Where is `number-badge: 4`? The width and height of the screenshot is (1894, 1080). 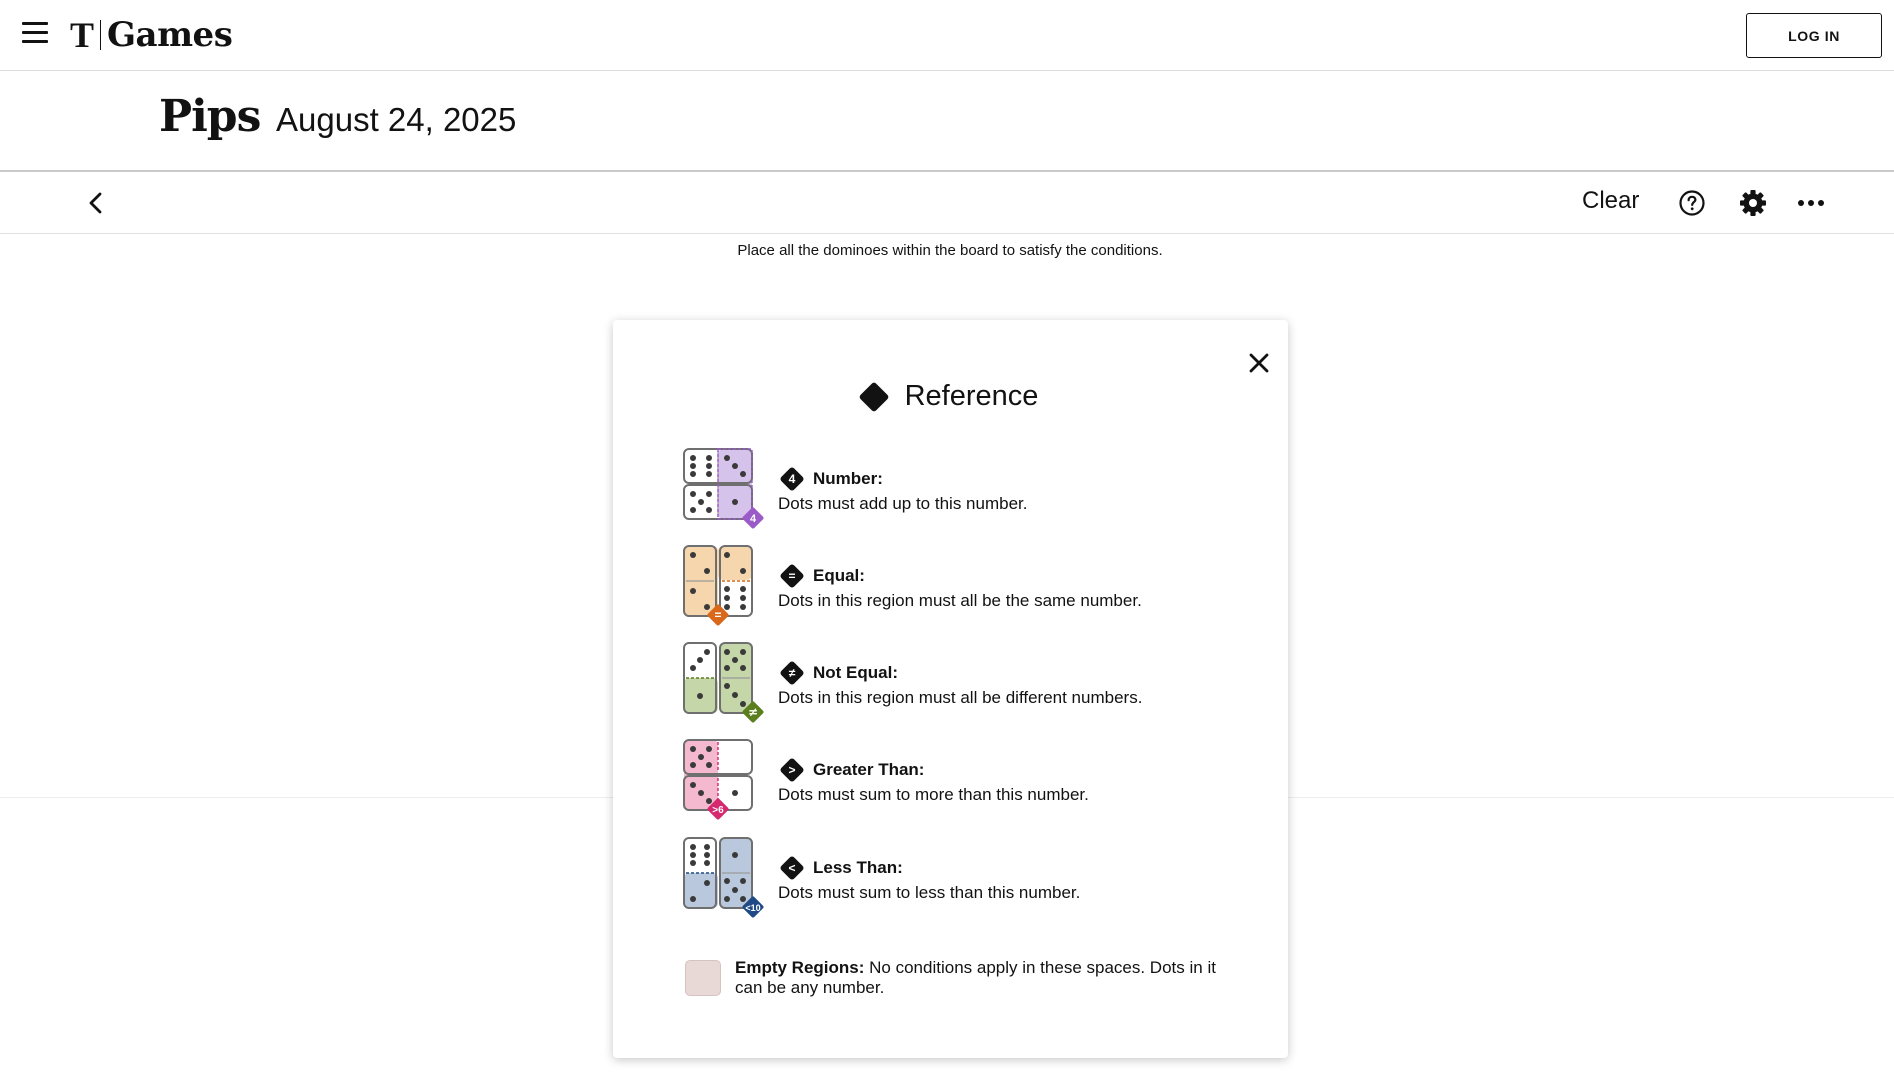 number-badge: 4 is located at coordinates (753, 519).